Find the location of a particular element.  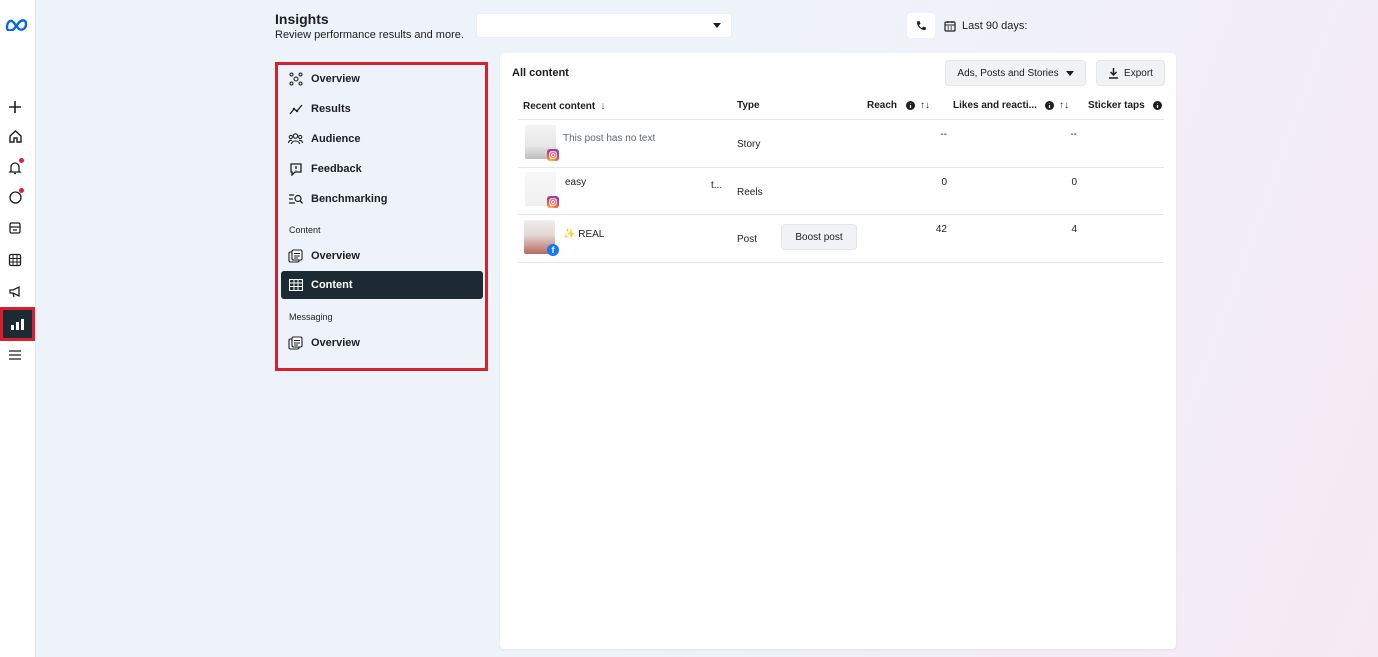

nav-item-label: Content is located at coordinates (332, 285).